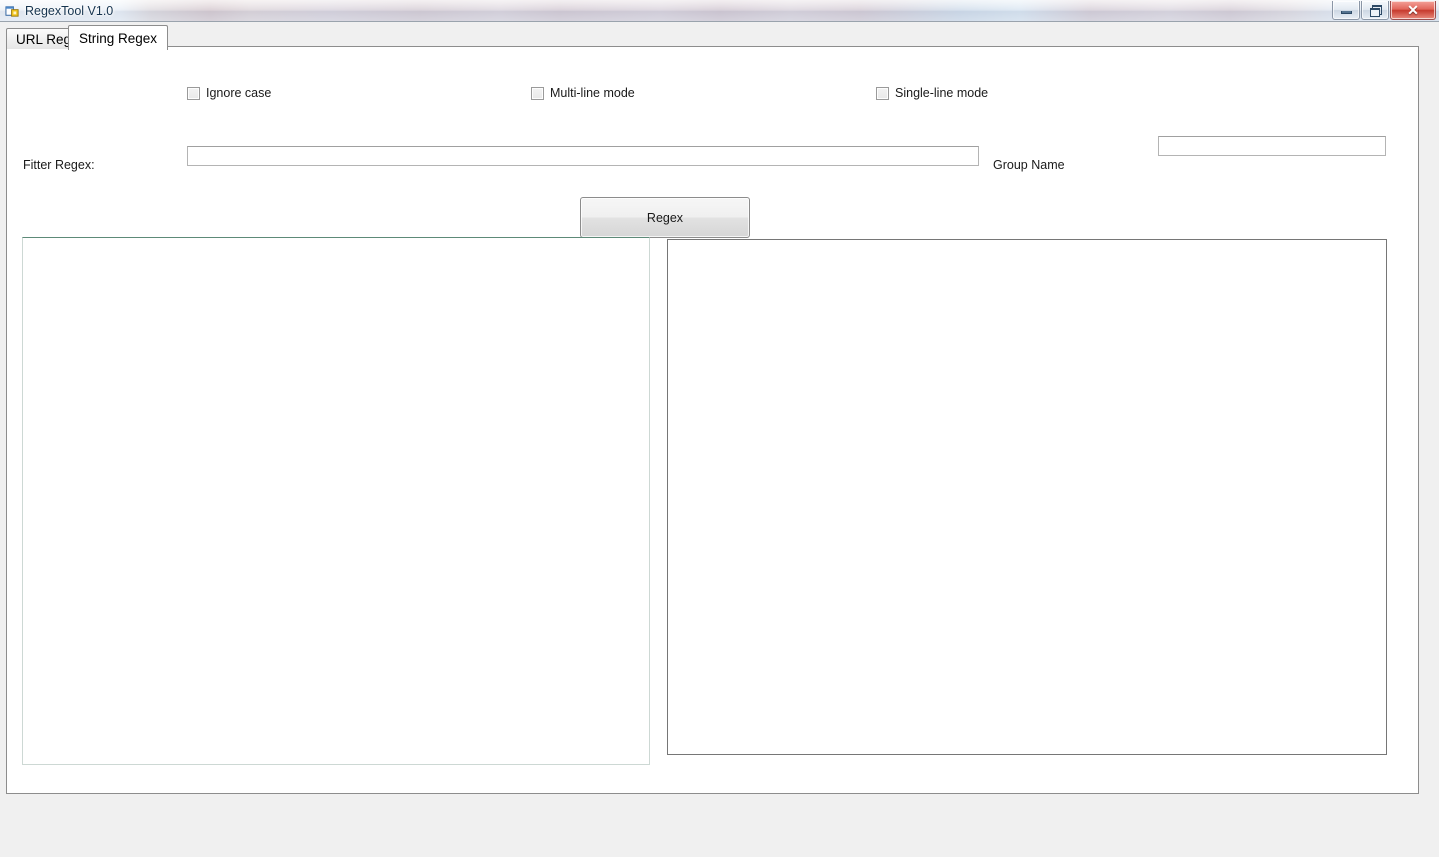 The image size is (1439, 857). Describe the element at coordinates (69, 11) in the screenshot. I see `window-title: RegexTool V1.0` at that location.